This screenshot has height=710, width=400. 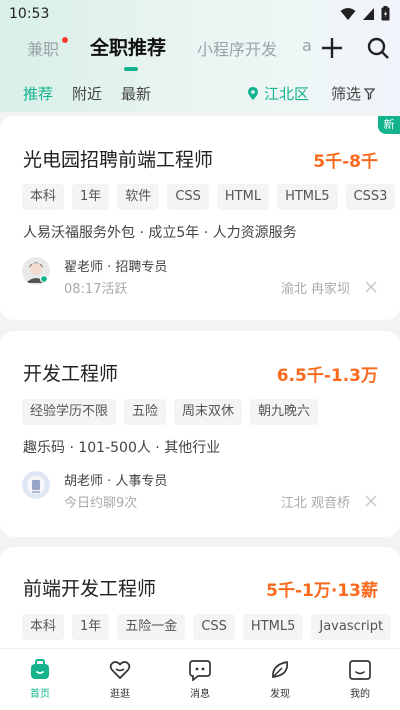 I want to click on wifi-icon, so click(x=348, y=13).